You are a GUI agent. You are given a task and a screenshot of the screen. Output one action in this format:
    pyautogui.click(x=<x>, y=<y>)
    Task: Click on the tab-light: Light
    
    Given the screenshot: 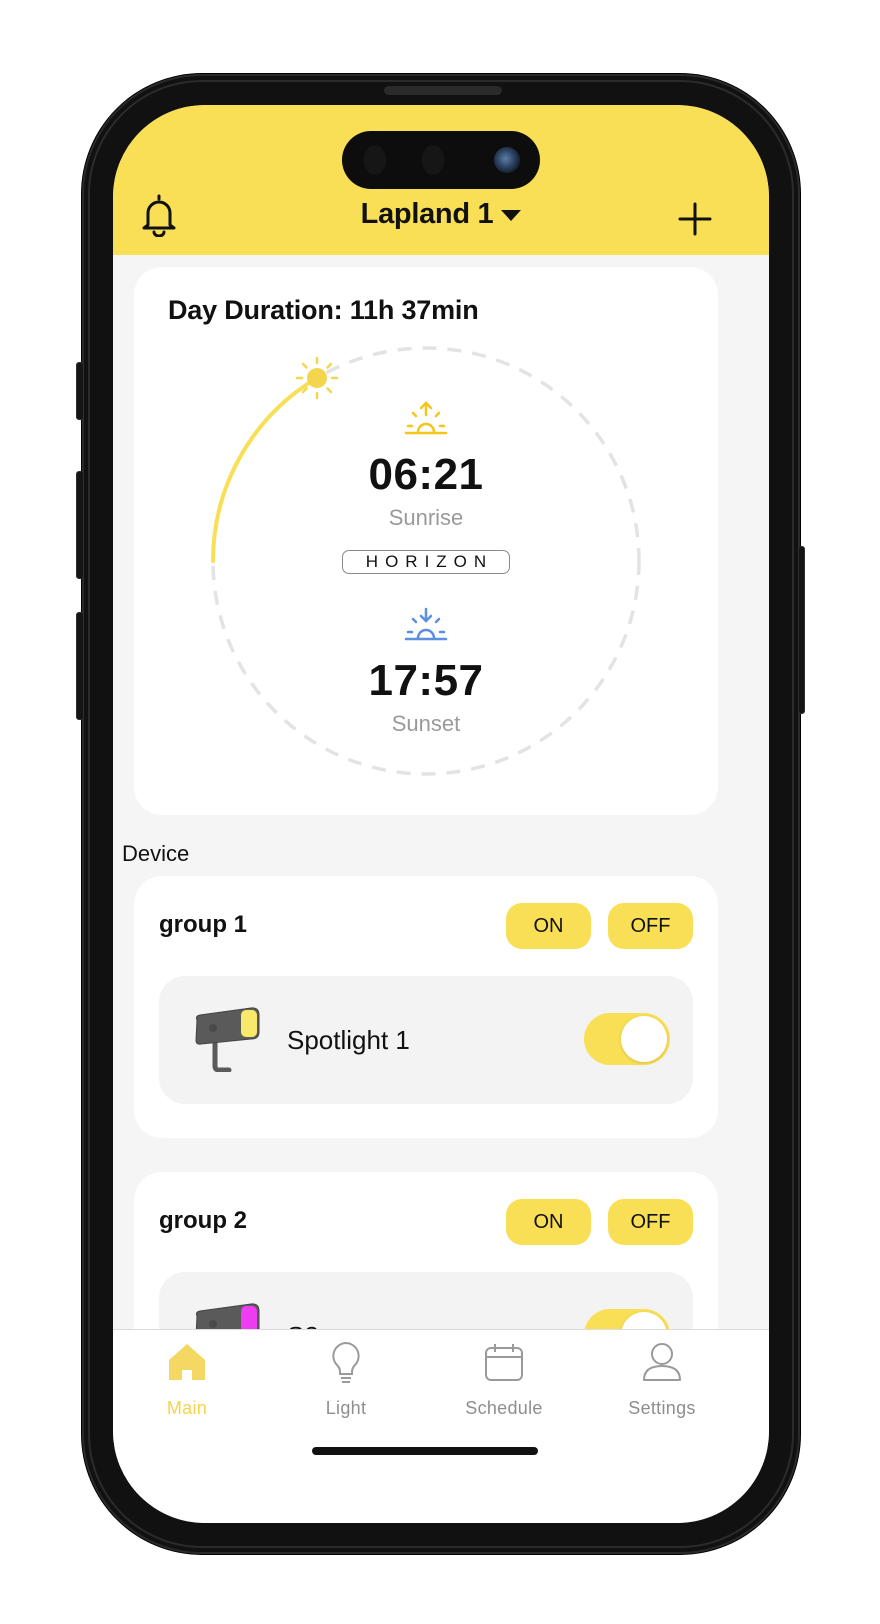 What is the action you would take?
    pyautogui.click(x=346, y=1379)
    